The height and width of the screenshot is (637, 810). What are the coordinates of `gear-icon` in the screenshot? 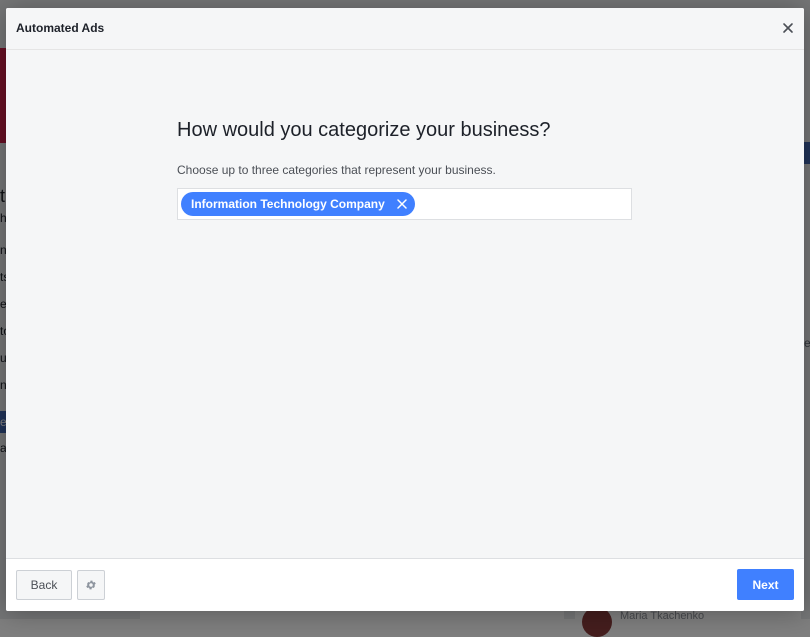 It's located at (91, 585).